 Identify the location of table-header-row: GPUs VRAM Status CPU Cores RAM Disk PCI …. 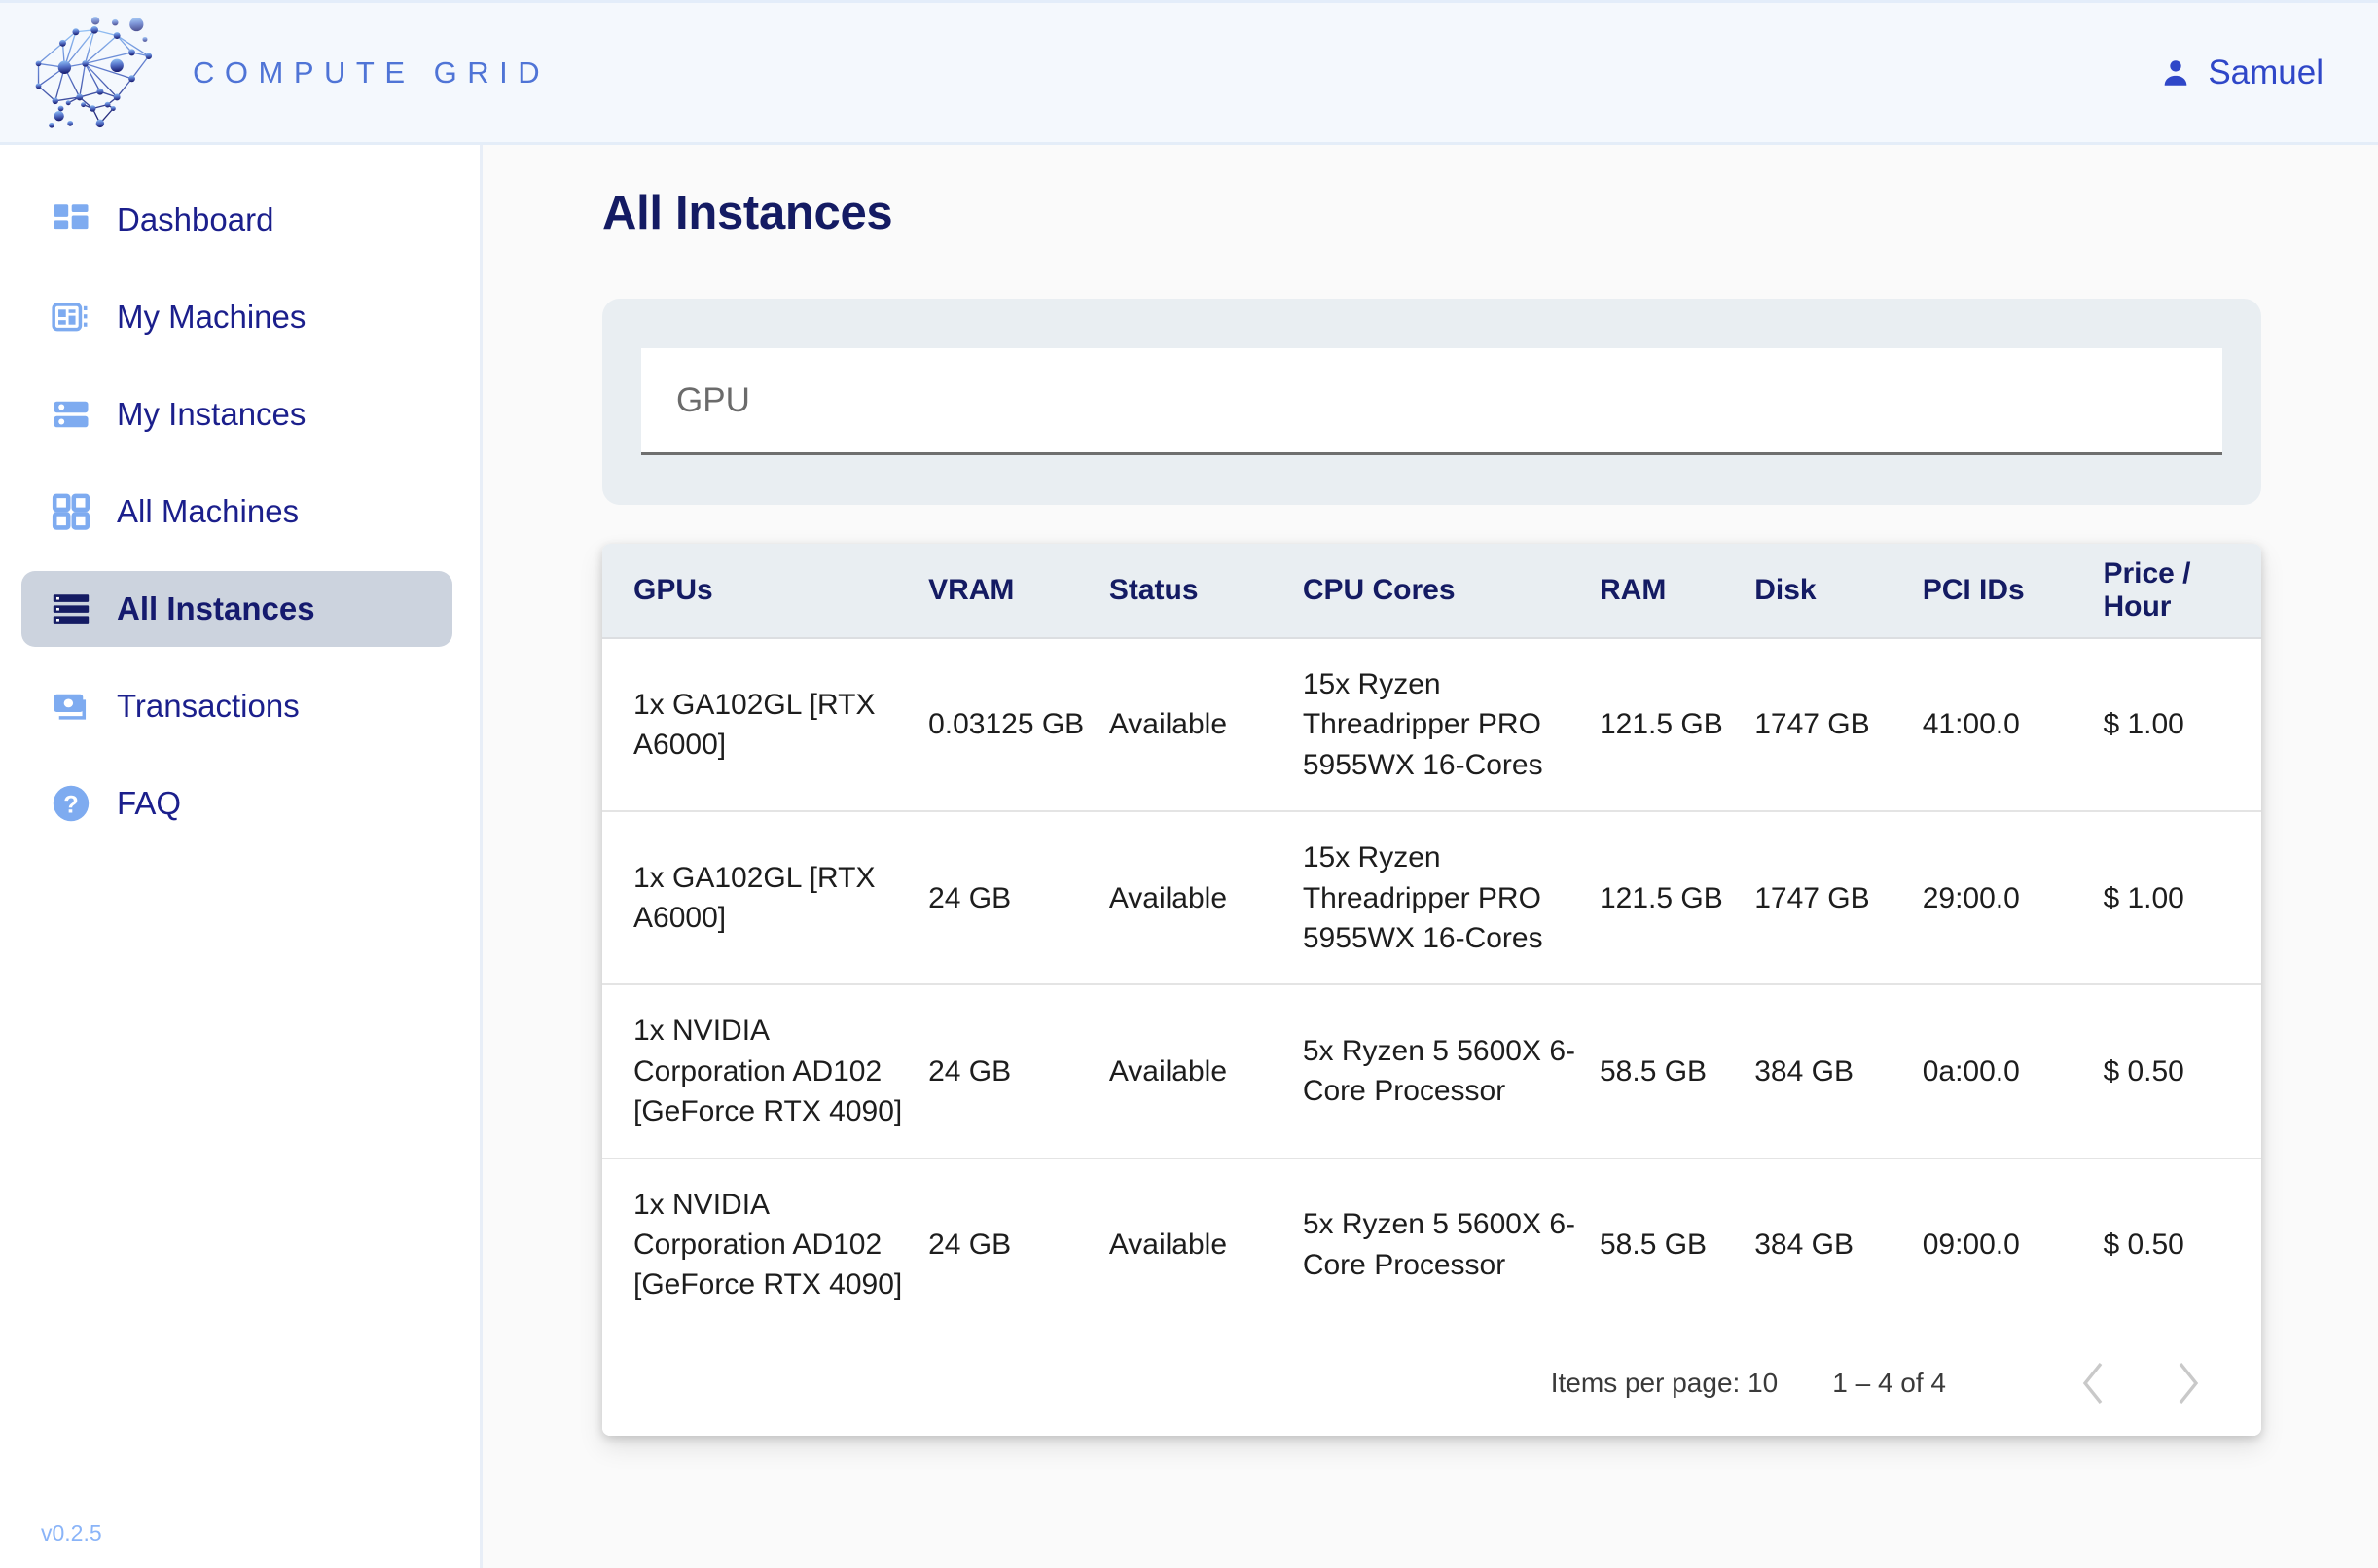
(1431, 591).